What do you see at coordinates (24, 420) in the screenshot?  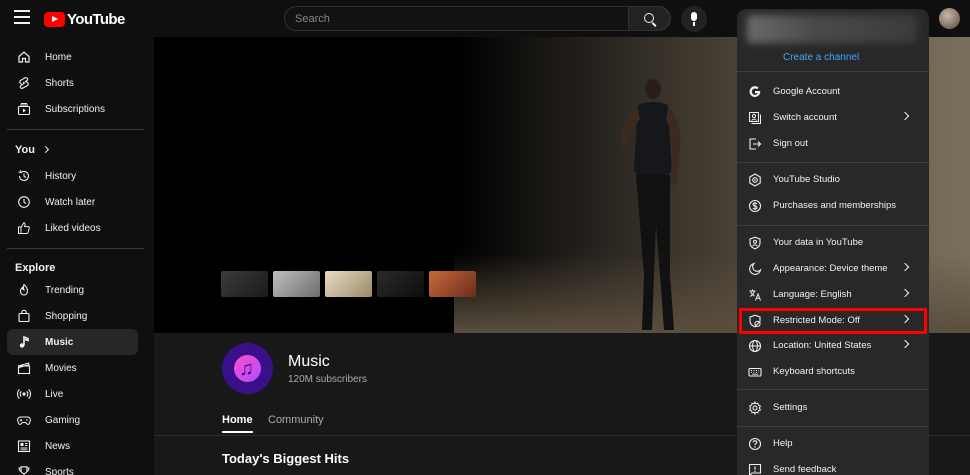 I see `gamepad-icon` at bounding box center [24, 420].